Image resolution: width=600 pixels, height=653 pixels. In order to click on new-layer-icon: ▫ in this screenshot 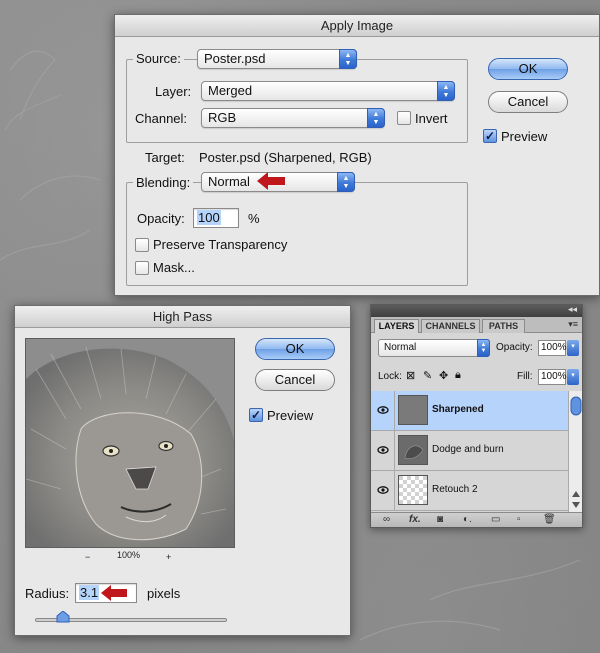, I will do `click(519, 519)`.